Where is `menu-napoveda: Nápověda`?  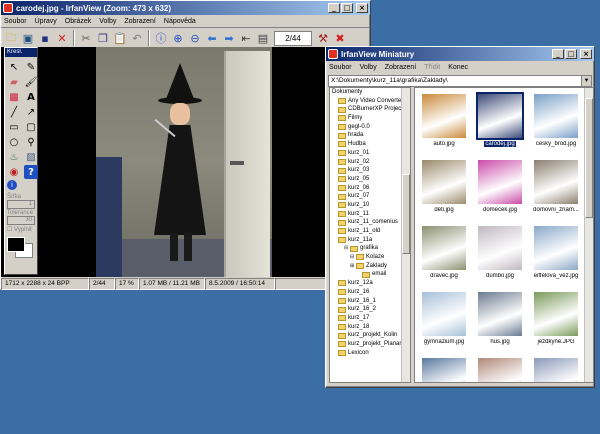
menu-napoveda: Nápověda is located at coordinates (180, 21).